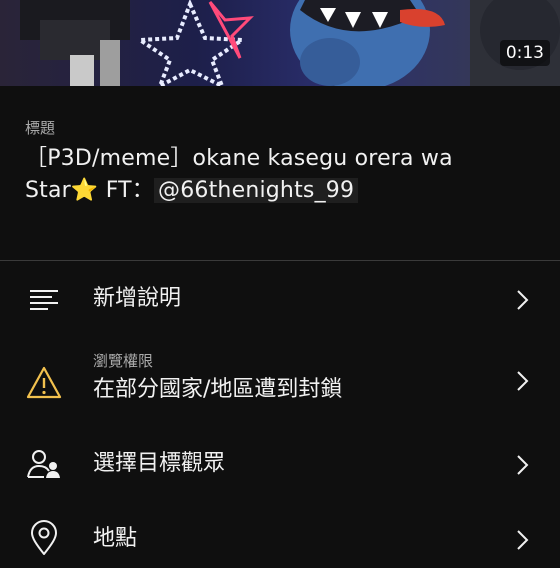 The width and height of the screenshot is (560, 568). Describe the element at coordinates (524, 53) in the screenshot. I see `video-duration: 0:13` at that location.